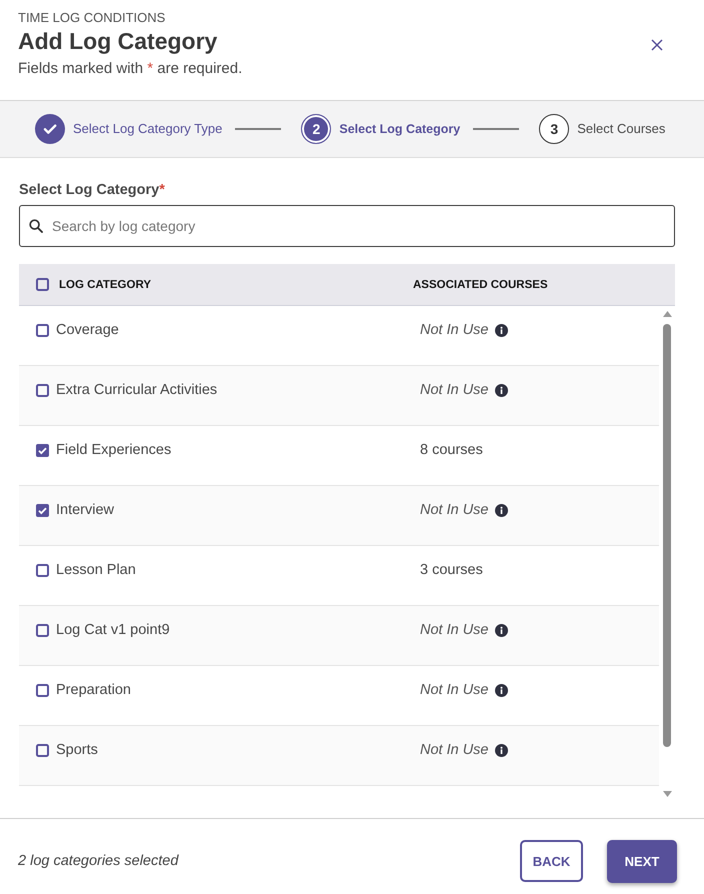  What do you see at coordinates (130, 69) in the screenshot?
I see `required-fields-note: Fields marked with * are required.` at bounding box center [130, 69].